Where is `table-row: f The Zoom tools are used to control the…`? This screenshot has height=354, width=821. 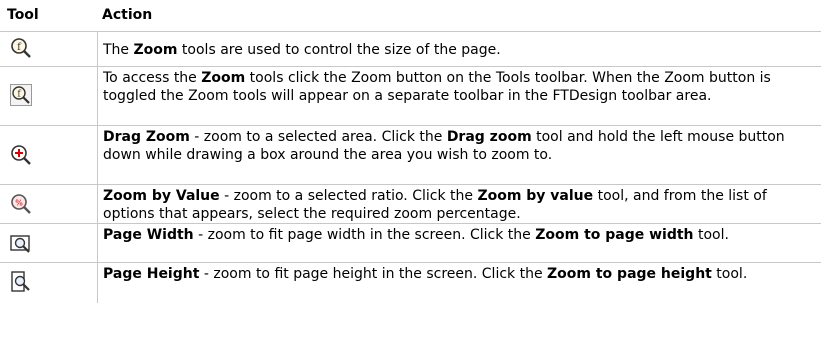
table-row: f The Zoom tools are used to control the… is located at coordinates (410, 48).